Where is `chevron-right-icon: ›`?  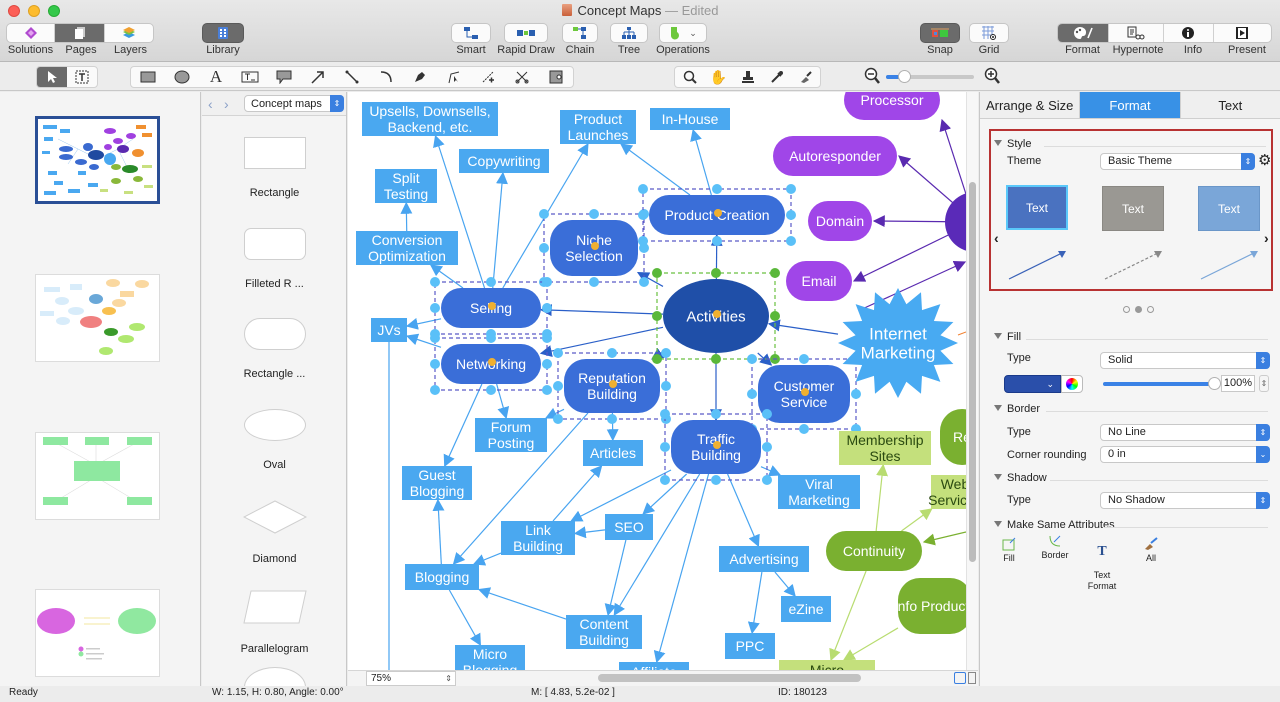
chevron-right-icon: › is located at coordinates (1266, 238).